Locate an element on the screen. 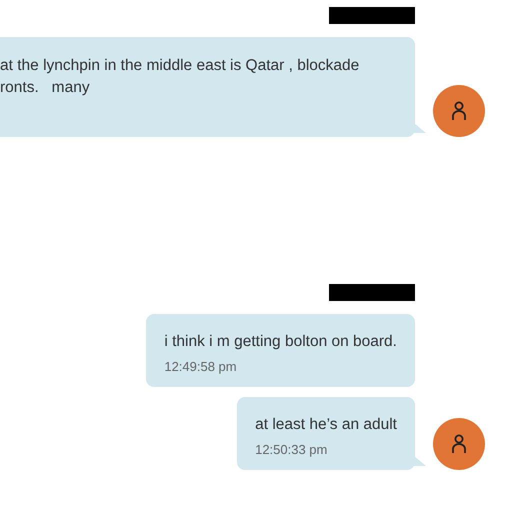 This screenshot has height=520, width=520. message-text: i think i m getting bolton on board. is located at coordinates (280, 342).